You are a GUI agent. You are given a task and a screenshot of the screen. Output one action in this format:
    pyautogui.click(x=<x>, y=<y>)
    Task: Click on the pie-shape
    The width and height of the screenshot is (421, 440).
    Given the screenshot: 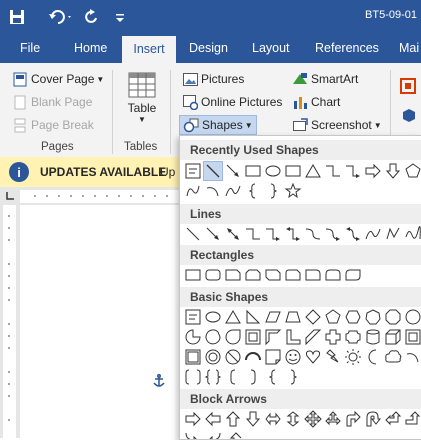 What is the action you would take?
    pyautogui.click(x=193, y=337)
    